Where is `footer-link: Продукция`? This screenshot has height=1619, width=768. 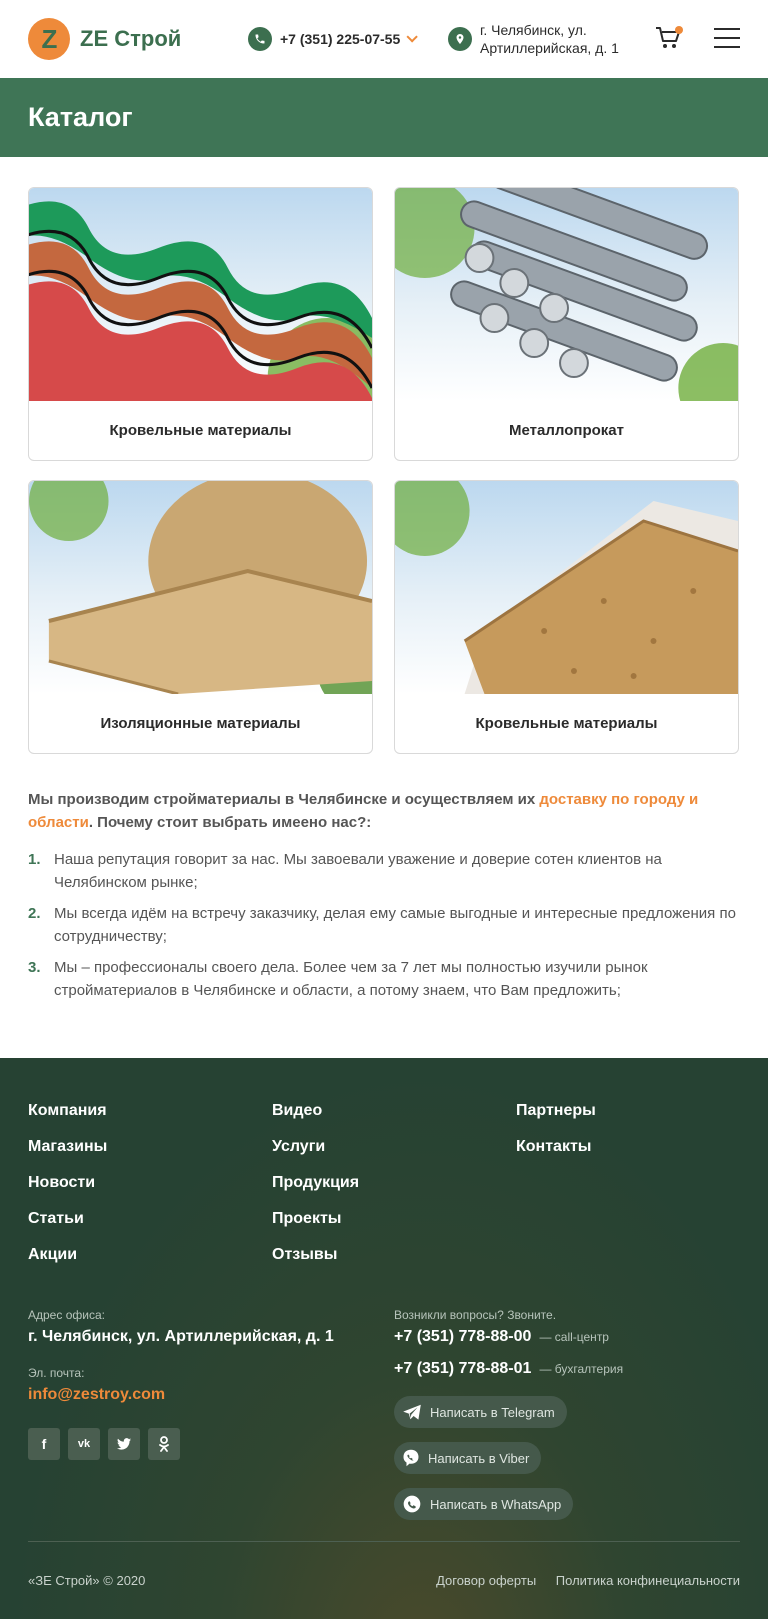
footer-link: Продукция is located at coordinates (394, 1192).